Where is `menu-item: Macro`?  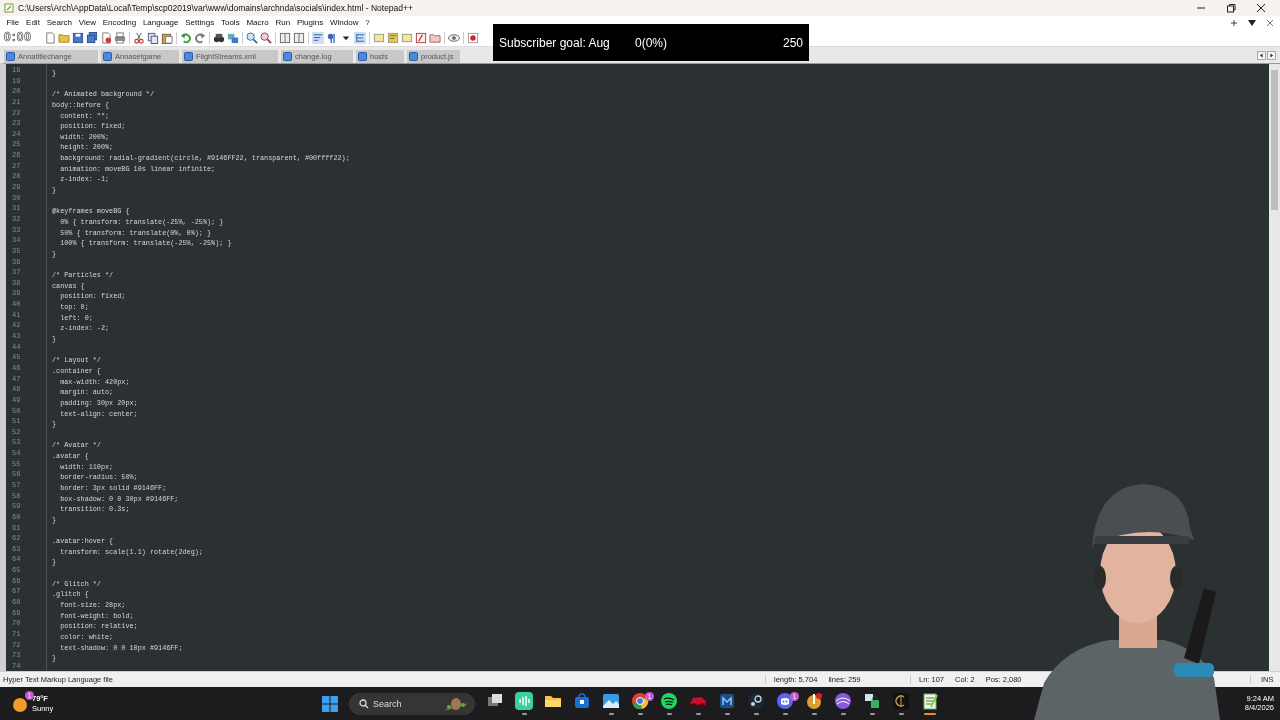
menu-item: Macro is located at coordinates (258, 22).